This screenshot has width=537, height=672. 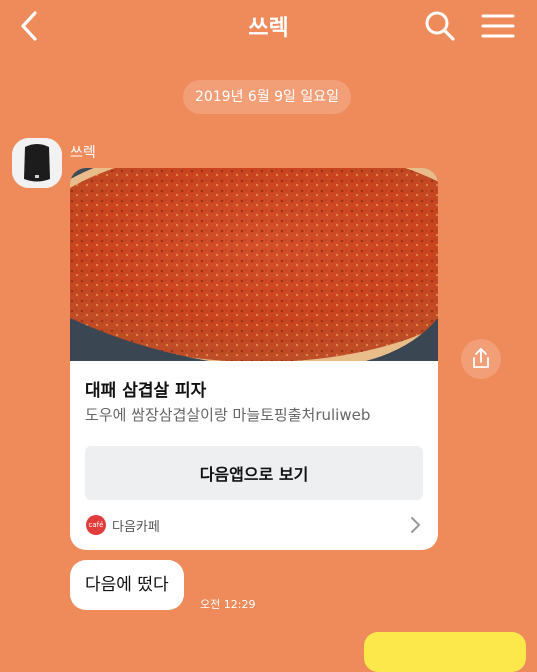 What do you see at coordinates (228, 604) in the screenshot?
I see `message-time: 오전 12:29` at bounding box center [228, 604].